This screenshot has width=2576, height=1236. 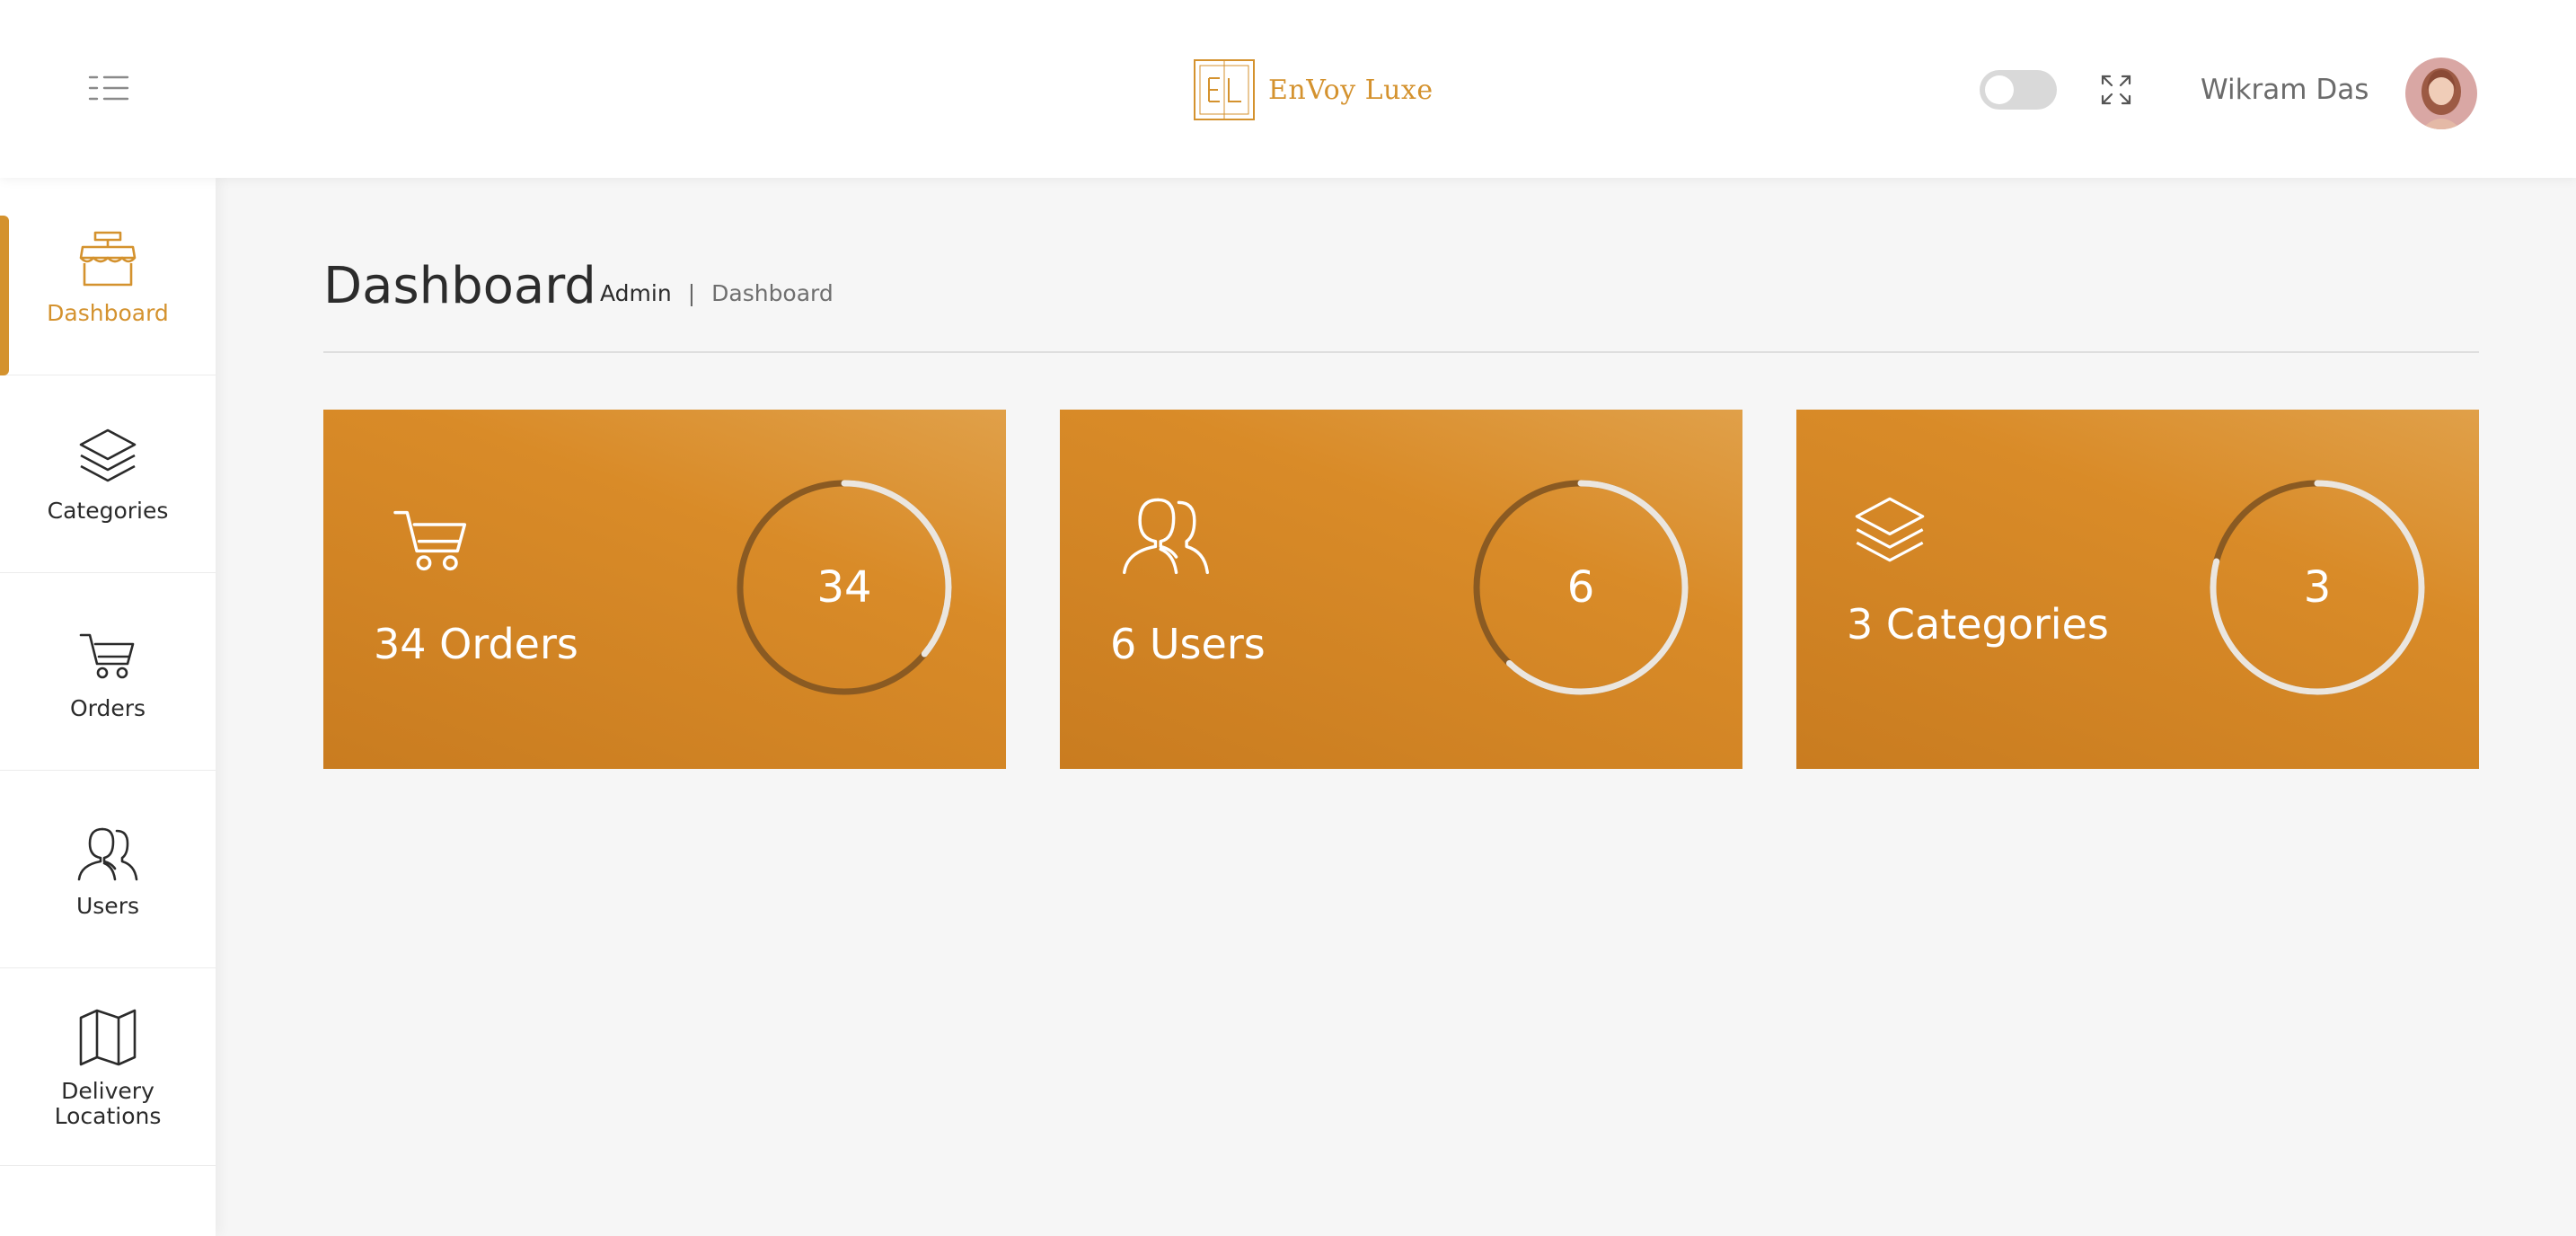 What do you see at coordinates (108, 1037) in the screenshot?
I see `map-icon` at bounding box center [108, 1037].